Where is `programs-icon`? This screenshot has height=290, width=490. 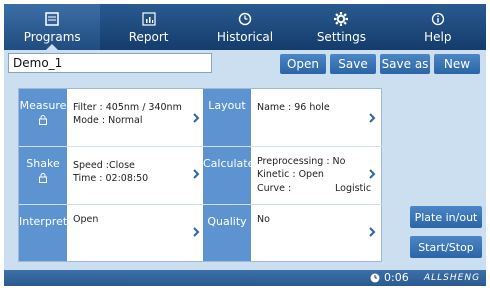
programs-icon is located at coordinates (52, 19).